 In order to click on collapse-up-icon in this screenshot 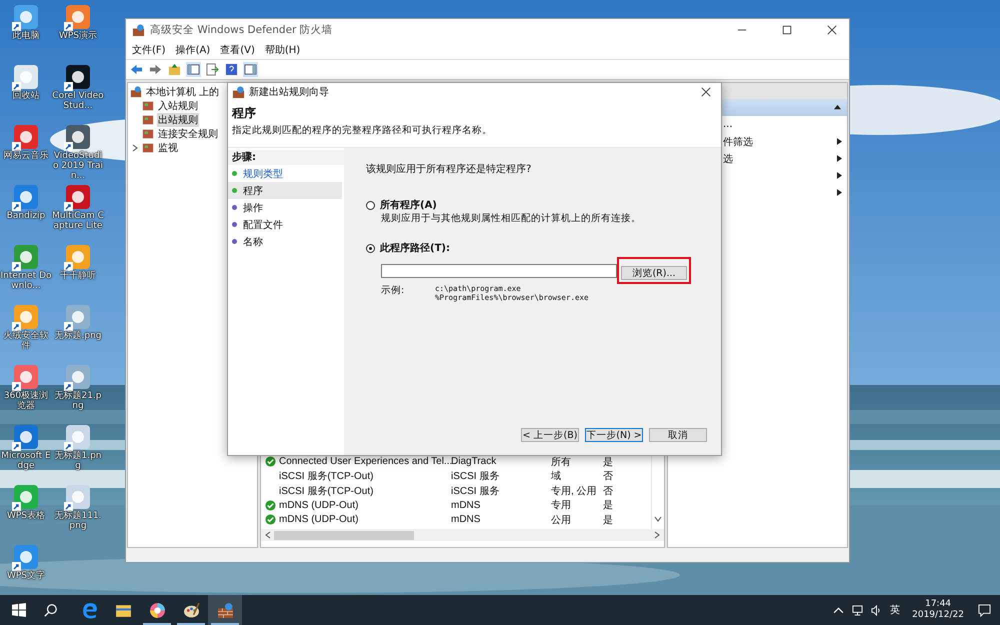, I will do `click(837, 107)`.